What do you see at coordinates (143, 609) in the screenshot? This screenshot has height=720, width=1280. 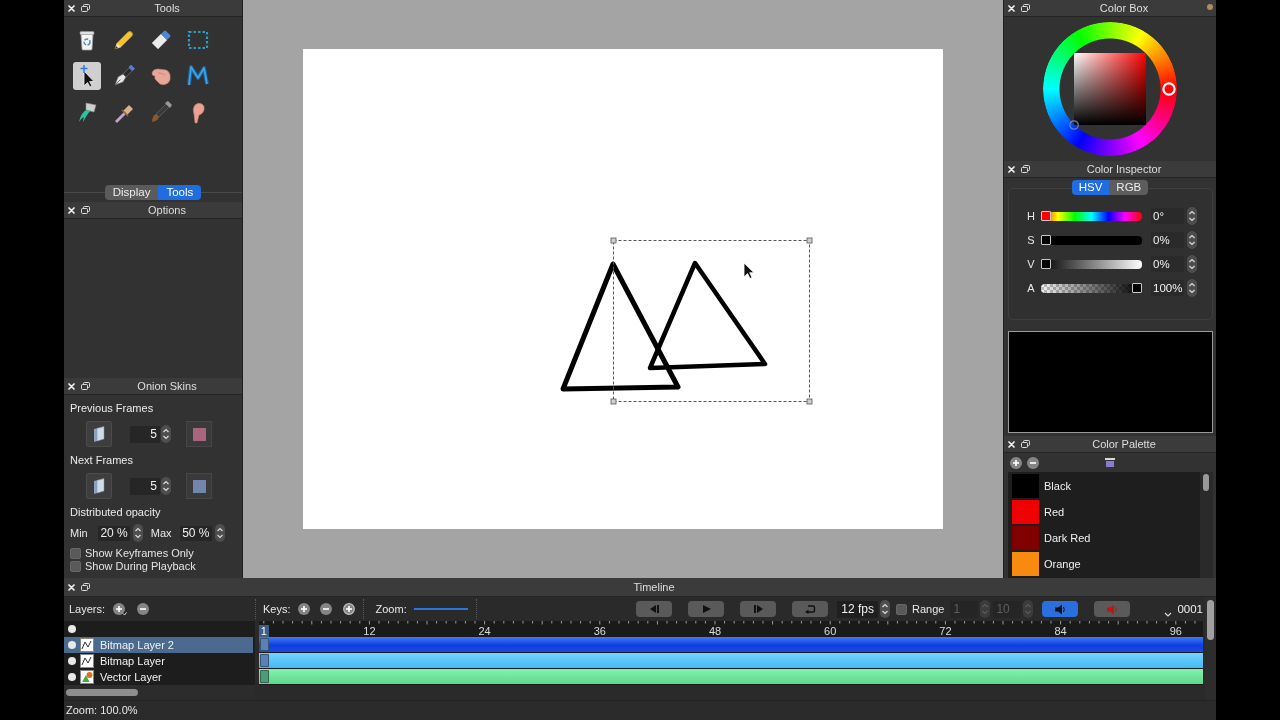 I see `remove-layer-icon` at bounding box center [143, 609].